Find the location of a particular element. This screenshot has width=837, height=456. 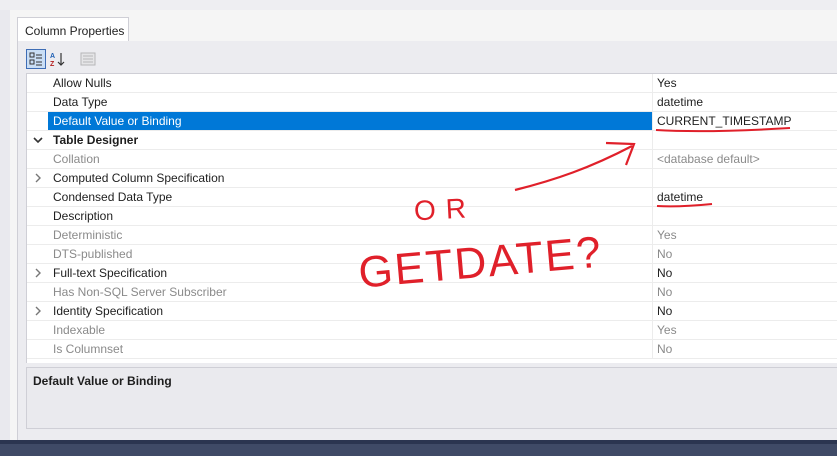

property-name: Computed Column Specification is located at coordinates (139, 178).